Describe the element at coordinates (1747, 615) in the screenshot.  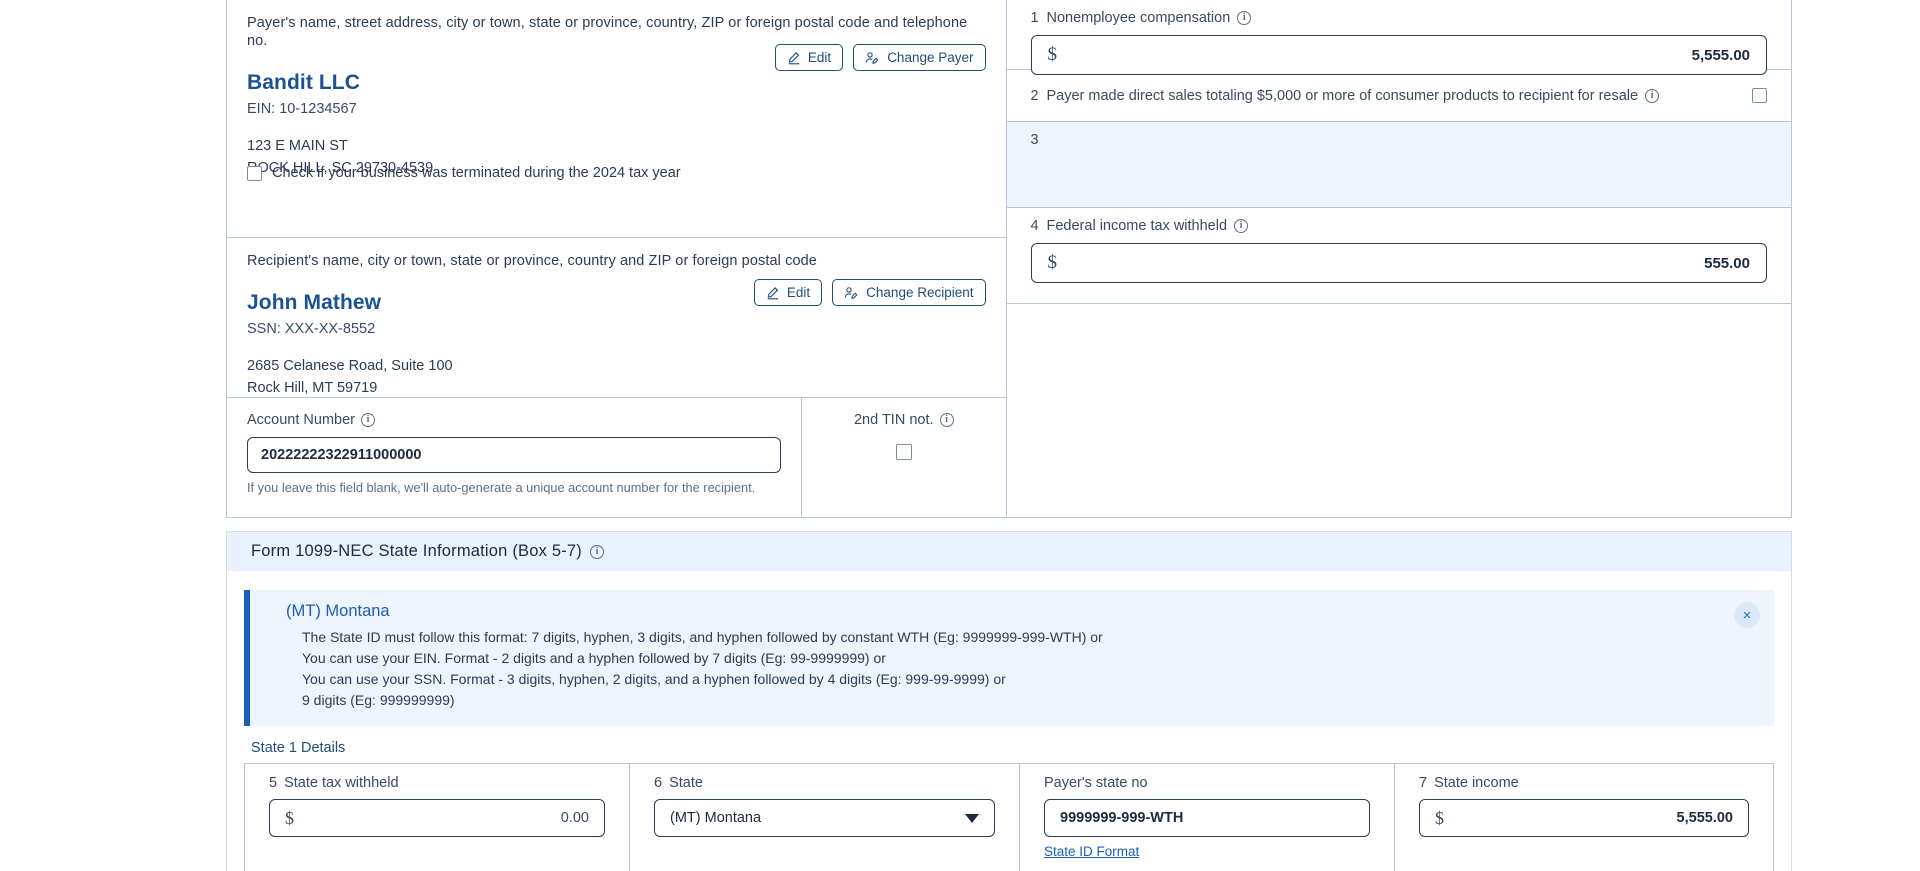
I see `close-icon: ×` at that location.